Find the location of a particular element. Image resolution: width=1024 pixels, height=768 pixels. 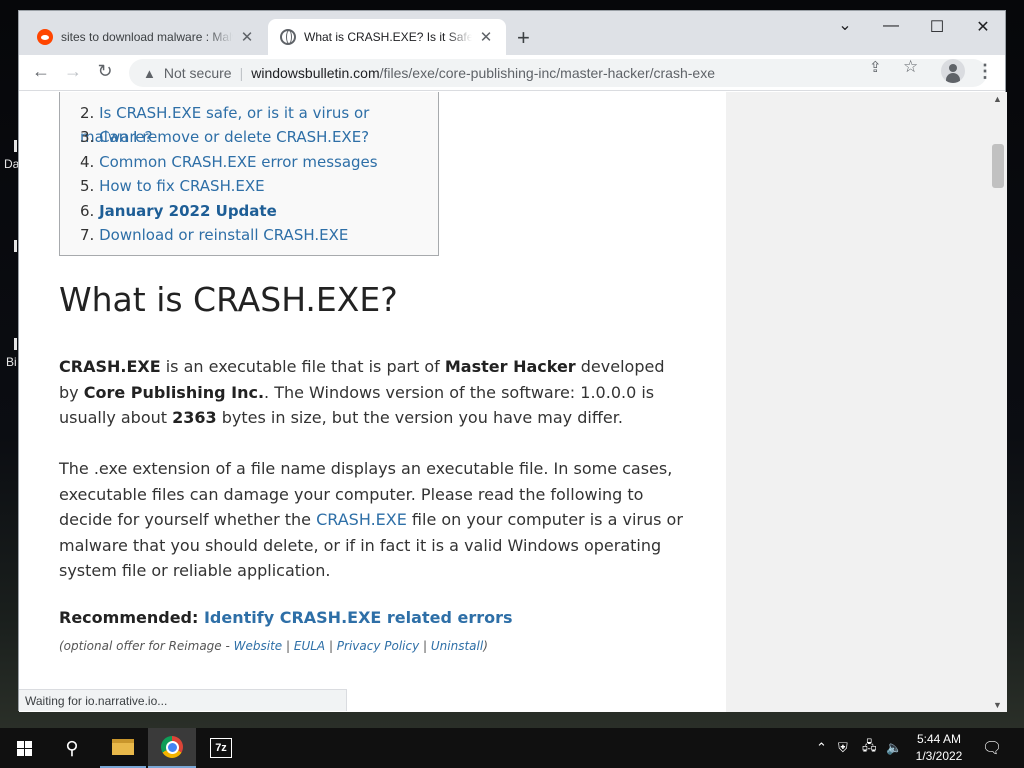

taskbar: ⚲ 7z ⌃ ⛨ 🖧 🔈 5:44 AM 1/3/2022 🗨 is located at coordinates (512, 748).